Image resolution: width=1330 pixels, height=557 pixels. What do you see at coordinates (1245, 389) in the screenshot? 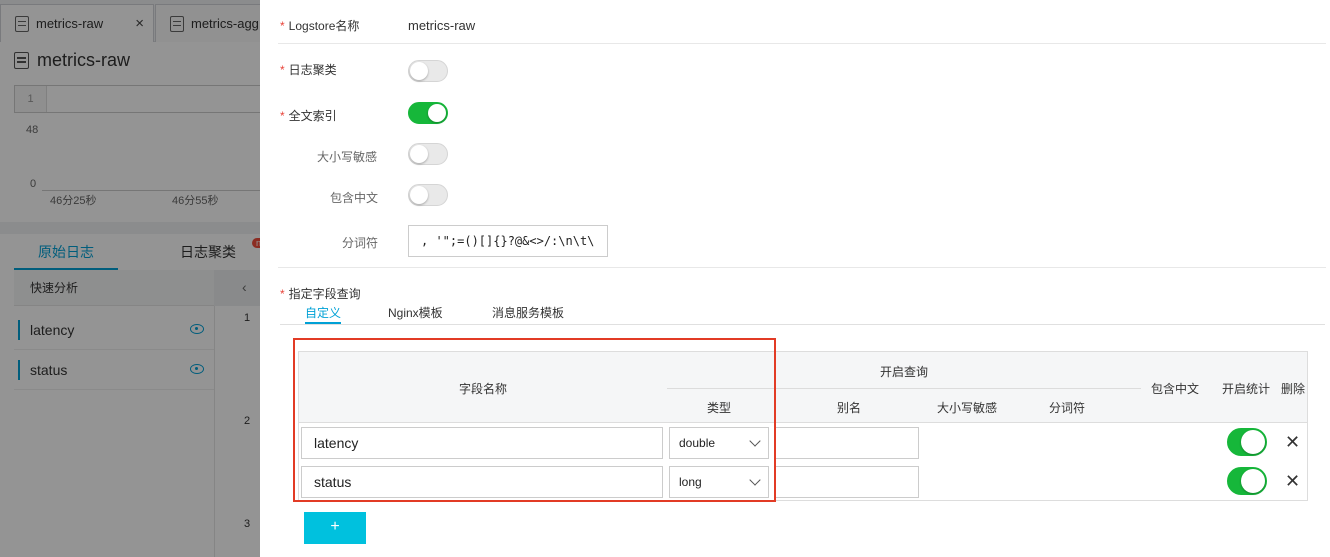
I see `col-enable-stats: 开启统计` at bounding box center [1245, 389].